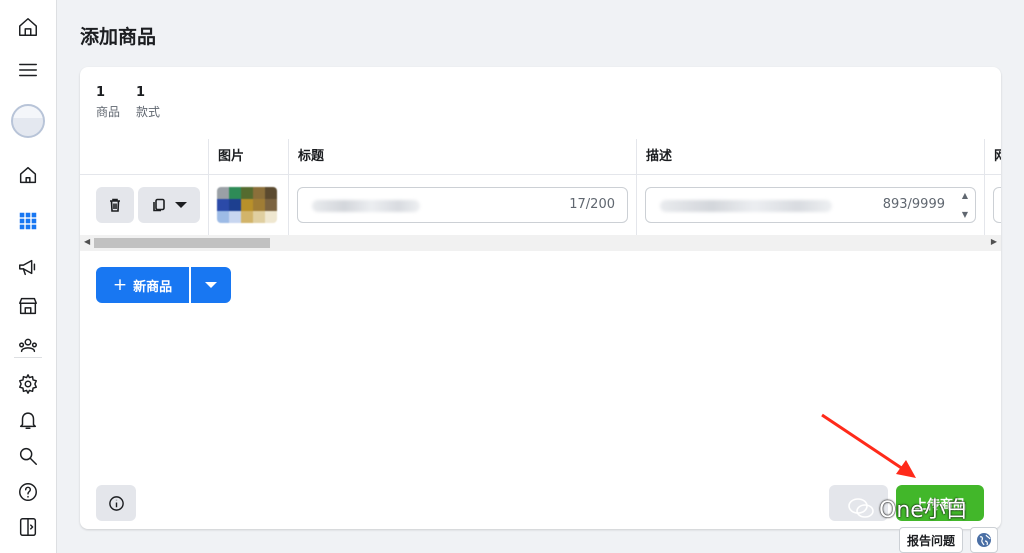  I want to click on column-header-image: 图片, so click(248, 157).